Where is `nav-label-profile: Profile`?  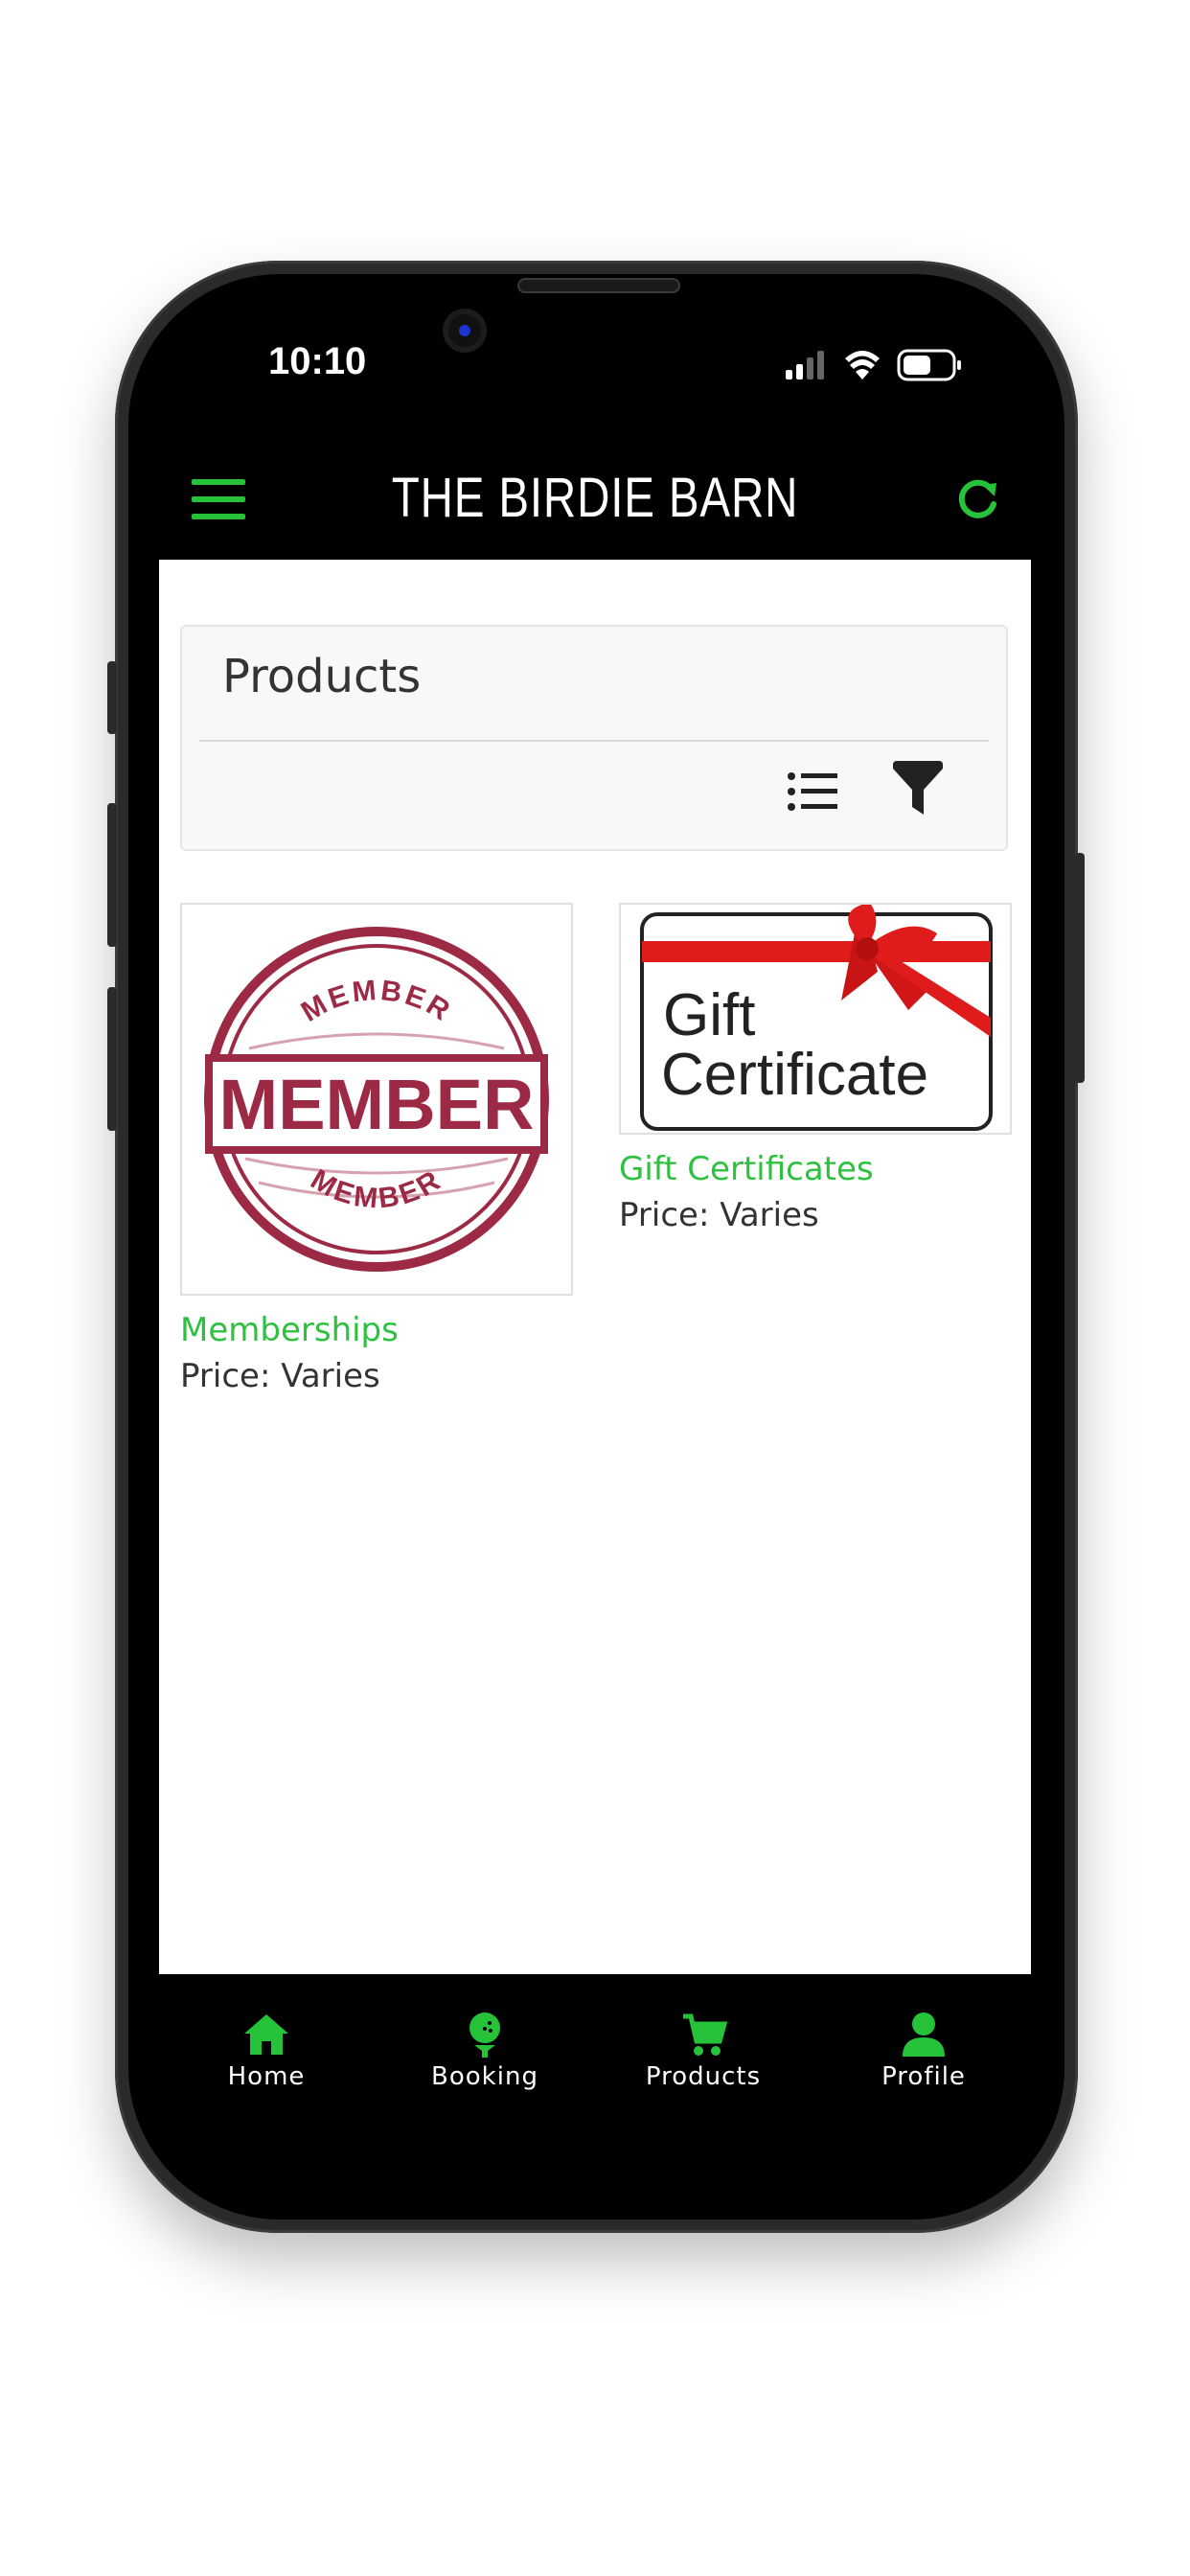 nav-label-profile: Profile is located at coordinates (924, 2076).